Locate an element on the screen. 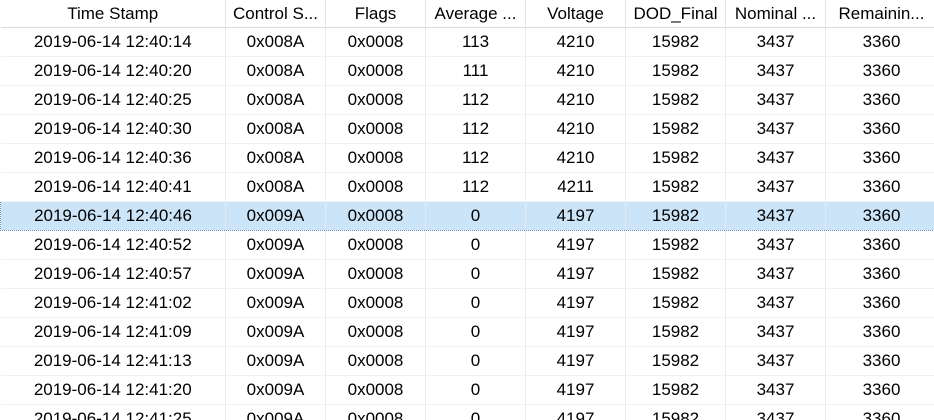  table-cell: 2019-06-14 12:41:13 is located at coordinates (113, 361).